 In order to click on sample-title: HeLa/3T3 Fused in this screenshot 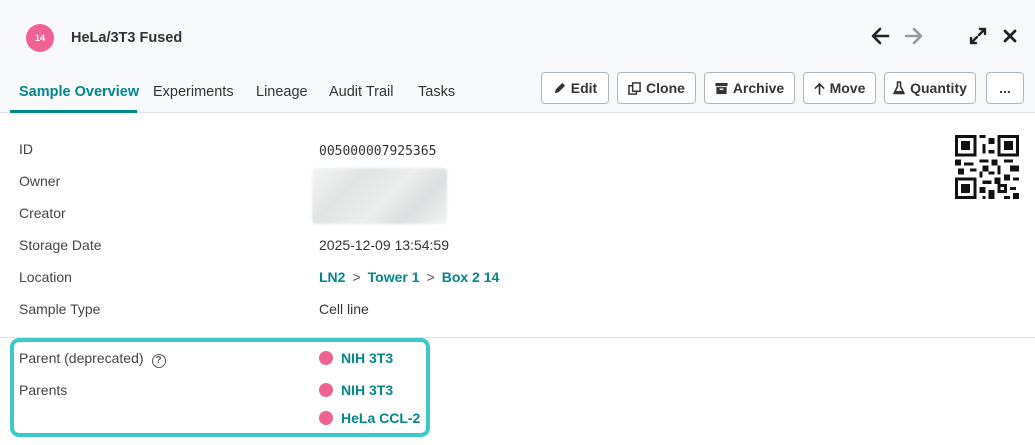, I will do `click(127, 38)`.